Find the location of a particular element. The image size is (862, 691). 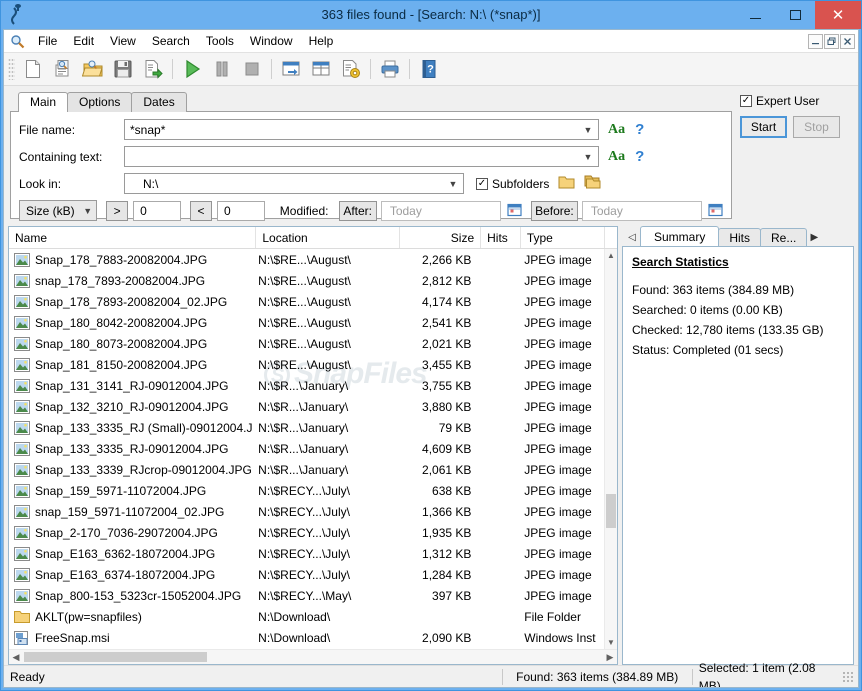

before-button: Before: is located at coordinates (554, 210).